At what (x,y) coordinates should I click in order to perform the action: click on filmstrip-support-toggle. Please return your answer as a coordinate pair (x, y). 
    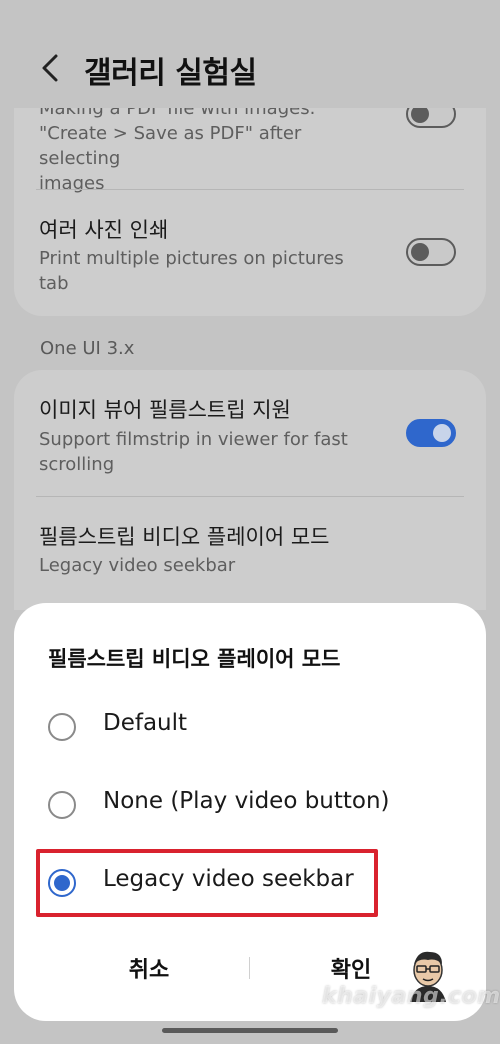
    Looking at the image, I should click on (431, 433).